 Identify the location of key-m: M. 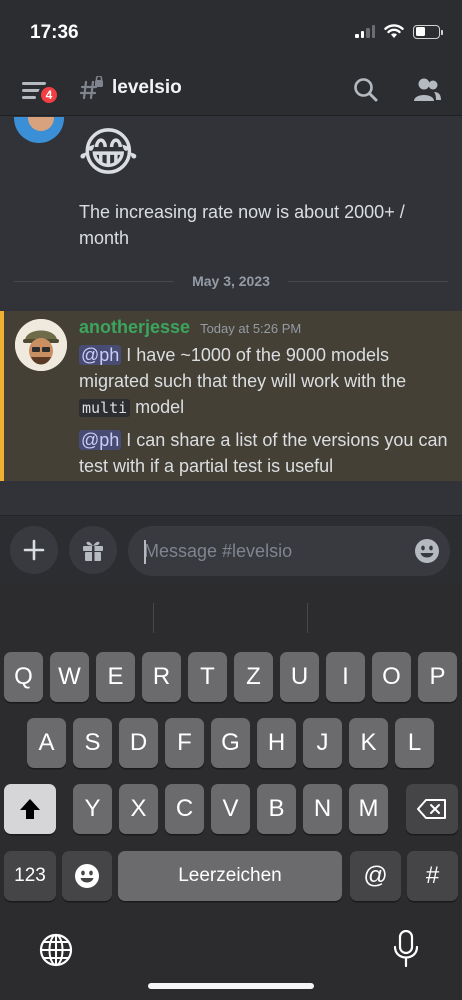
(368, 809).